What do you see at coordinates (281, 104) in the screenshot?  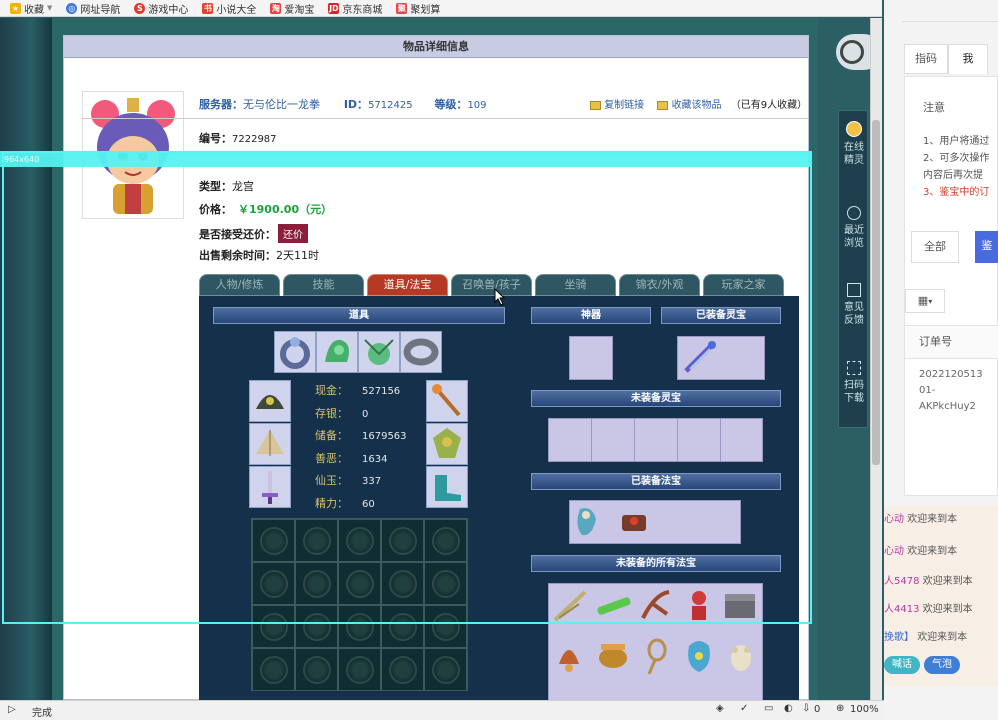 I see `server-value: 无与伦比一龙拳` at bounding box center [281, 104].